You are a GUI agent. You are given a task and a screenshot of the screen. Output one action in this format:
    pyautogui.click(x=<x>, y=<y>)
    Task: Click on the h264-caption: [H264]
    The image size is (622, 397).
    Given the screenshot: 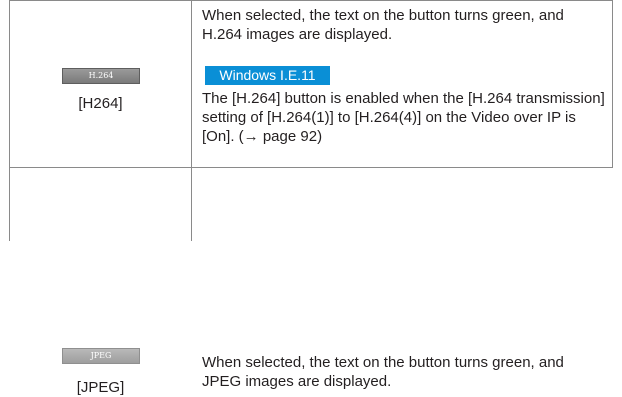 What is the action you would take?
    pyautogui.click(x=100, y=103)
    